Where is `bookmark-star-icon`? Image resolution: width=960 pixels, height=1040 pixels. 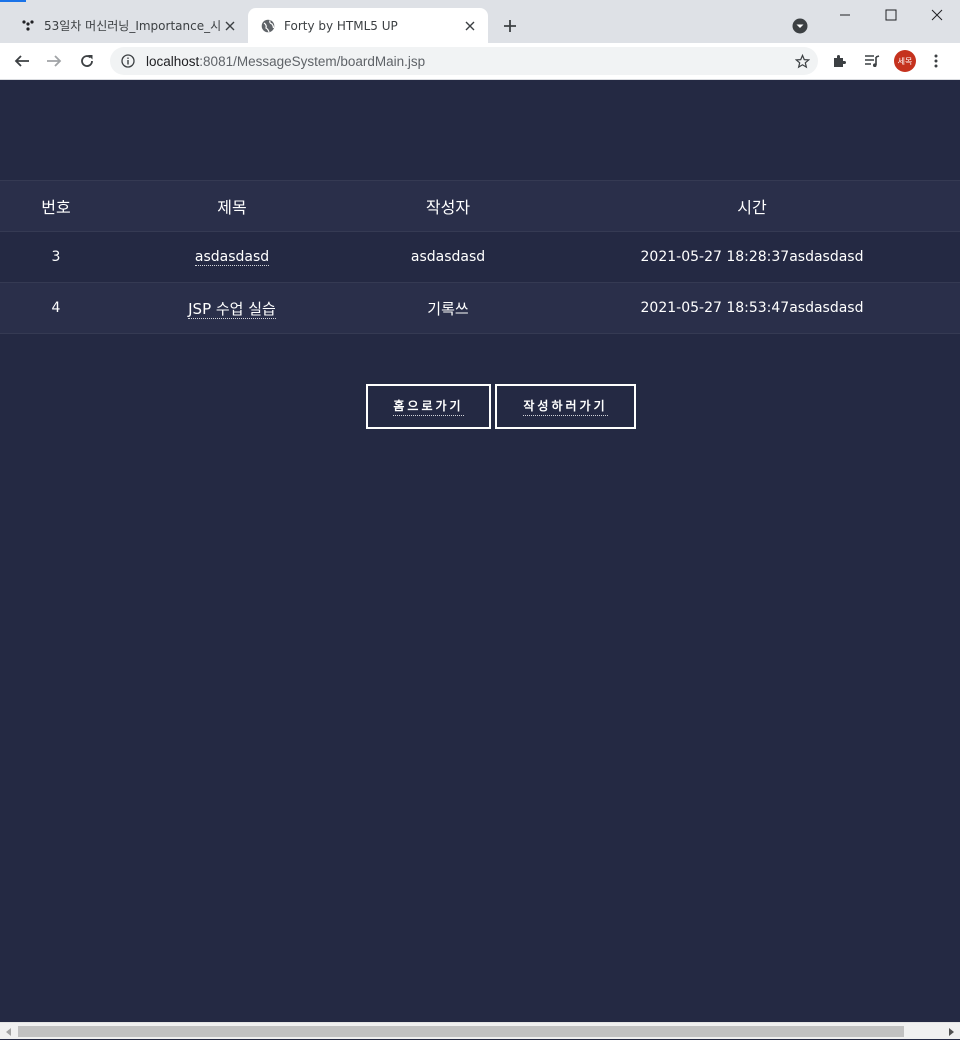
bookmark-star-icon is located at coordinates (802, 61).